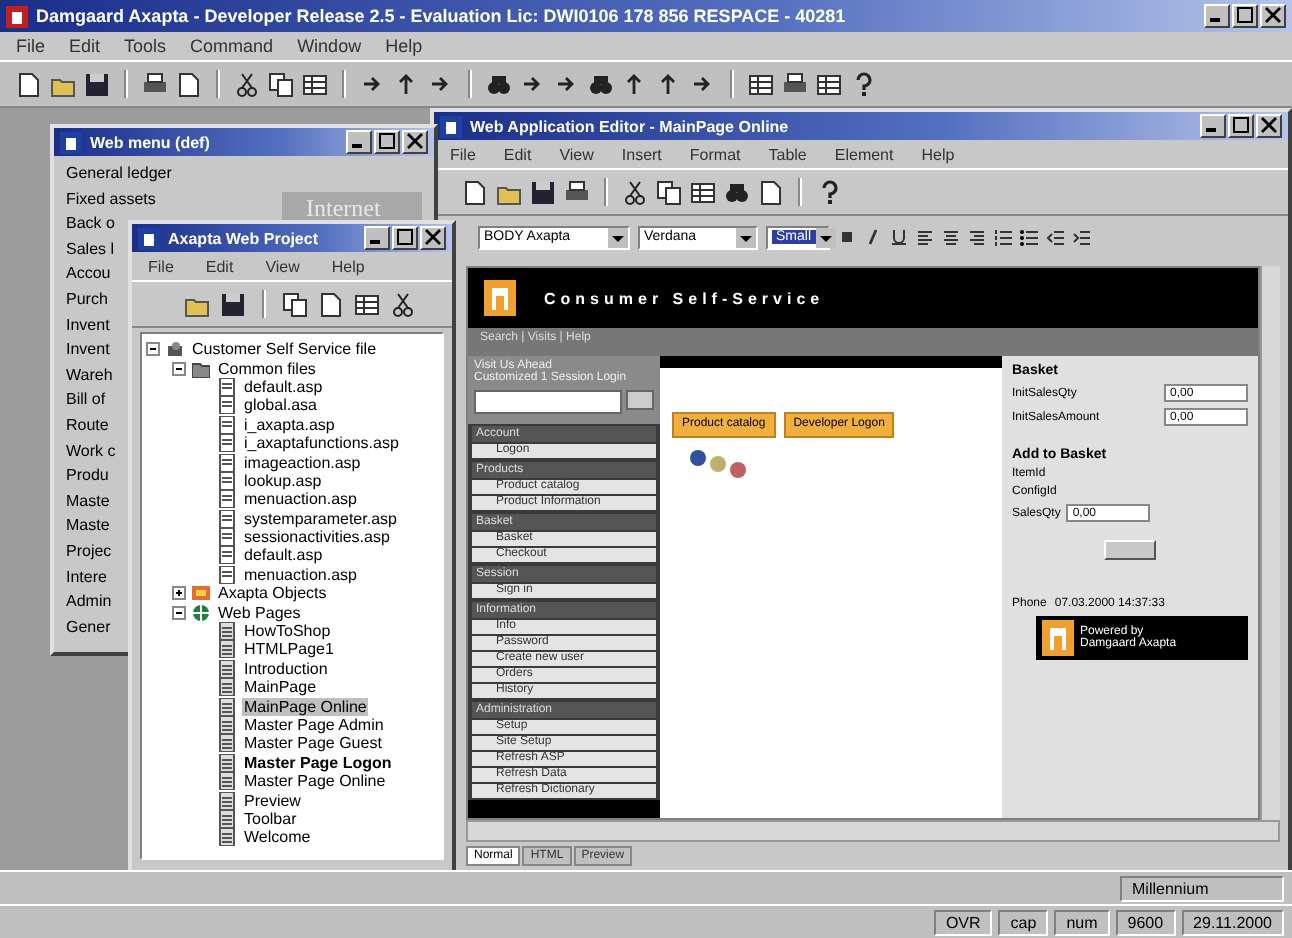 This screenshot has height=938, width=1292. Describe the element at coordinates (88, 274) in the screenshot. I see `menu-entry: Accou` at that location.